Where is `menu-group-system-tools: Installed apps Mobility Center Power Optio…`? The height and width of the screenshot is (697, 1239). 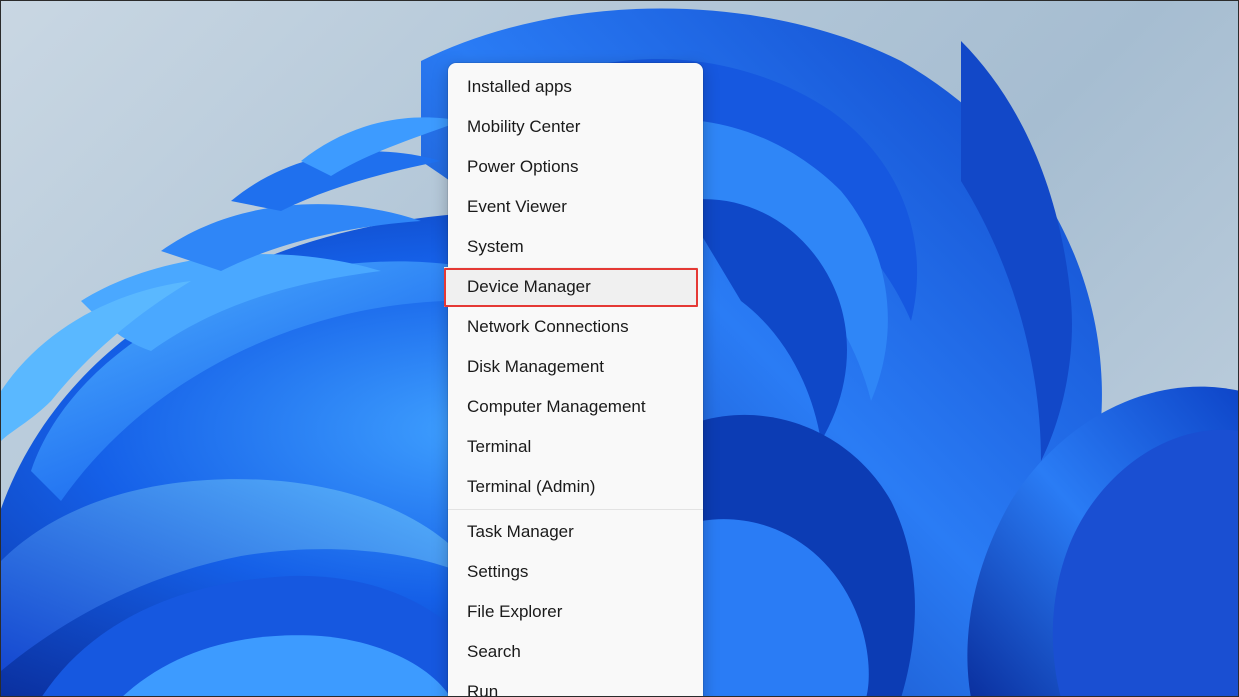 menu-group-system-tools: Installed apps Mobility Center Power Optio… is located at coordinates (573, 287).